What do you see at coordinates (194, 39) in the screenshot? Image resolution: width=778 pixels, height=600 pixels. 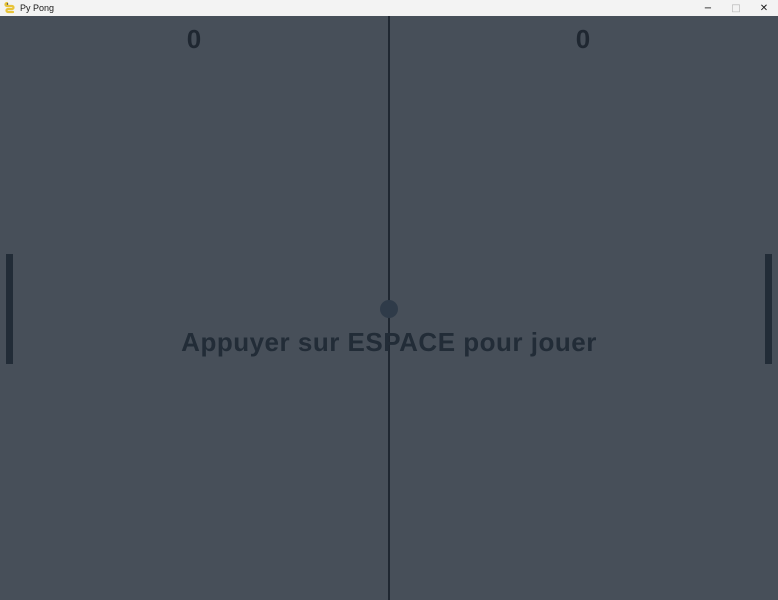 I see `left-score: 0` at bounding box center [194, 39].